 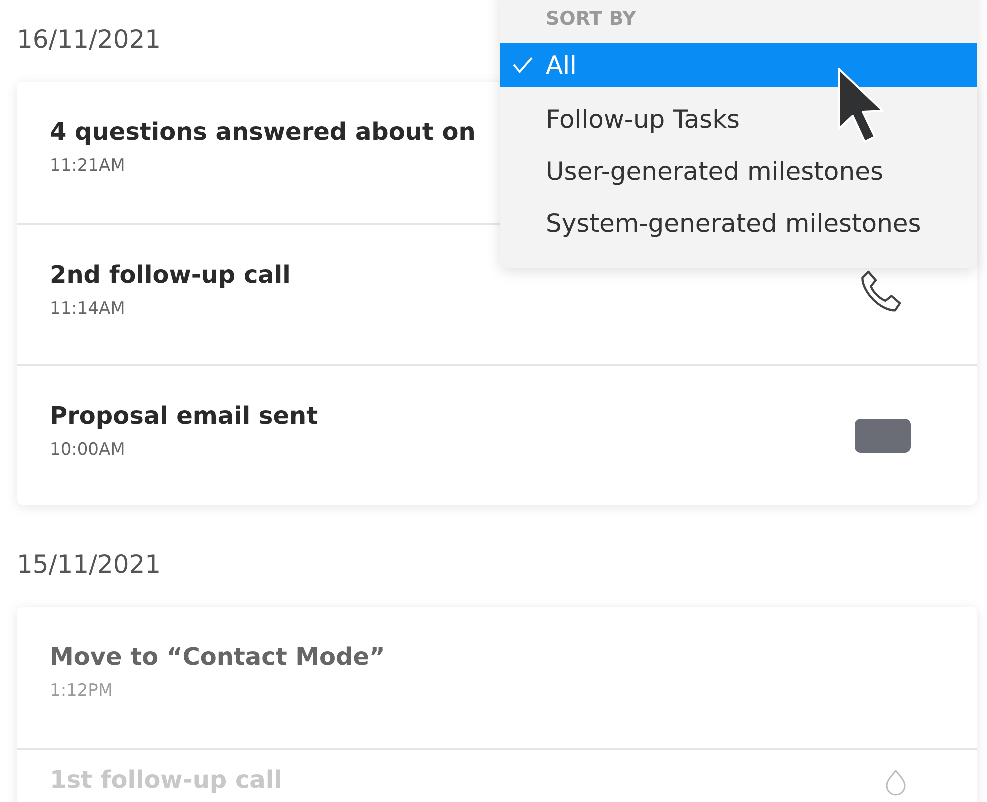 I want to click on menu-item: User-generated milestones, so click(x=738, y=171).